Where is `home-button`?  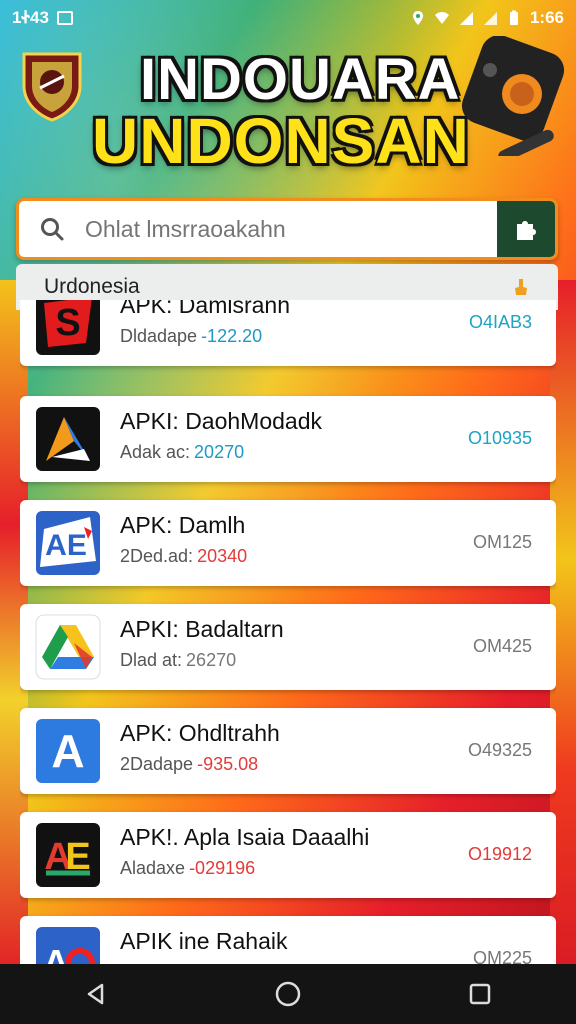
home-button is located at coordinates (288, 994).